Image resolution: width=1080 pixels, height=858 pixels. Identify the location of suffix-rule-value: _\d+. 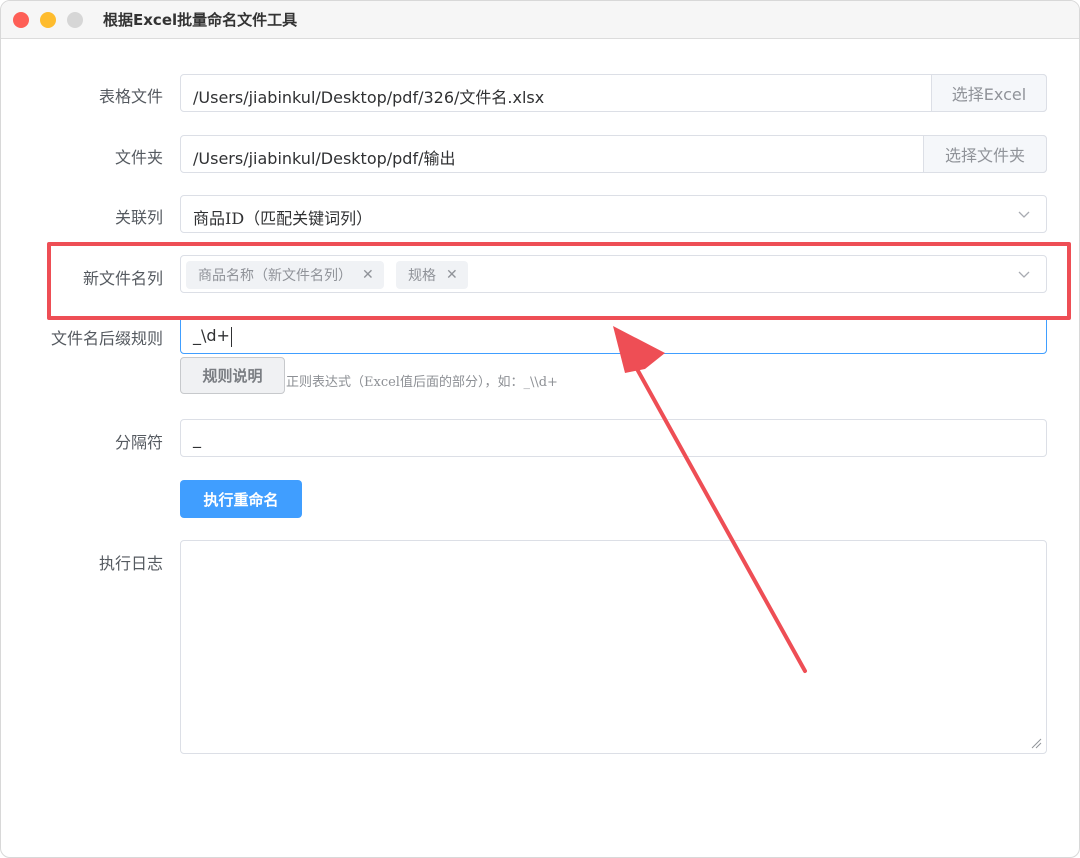
(212, 336).